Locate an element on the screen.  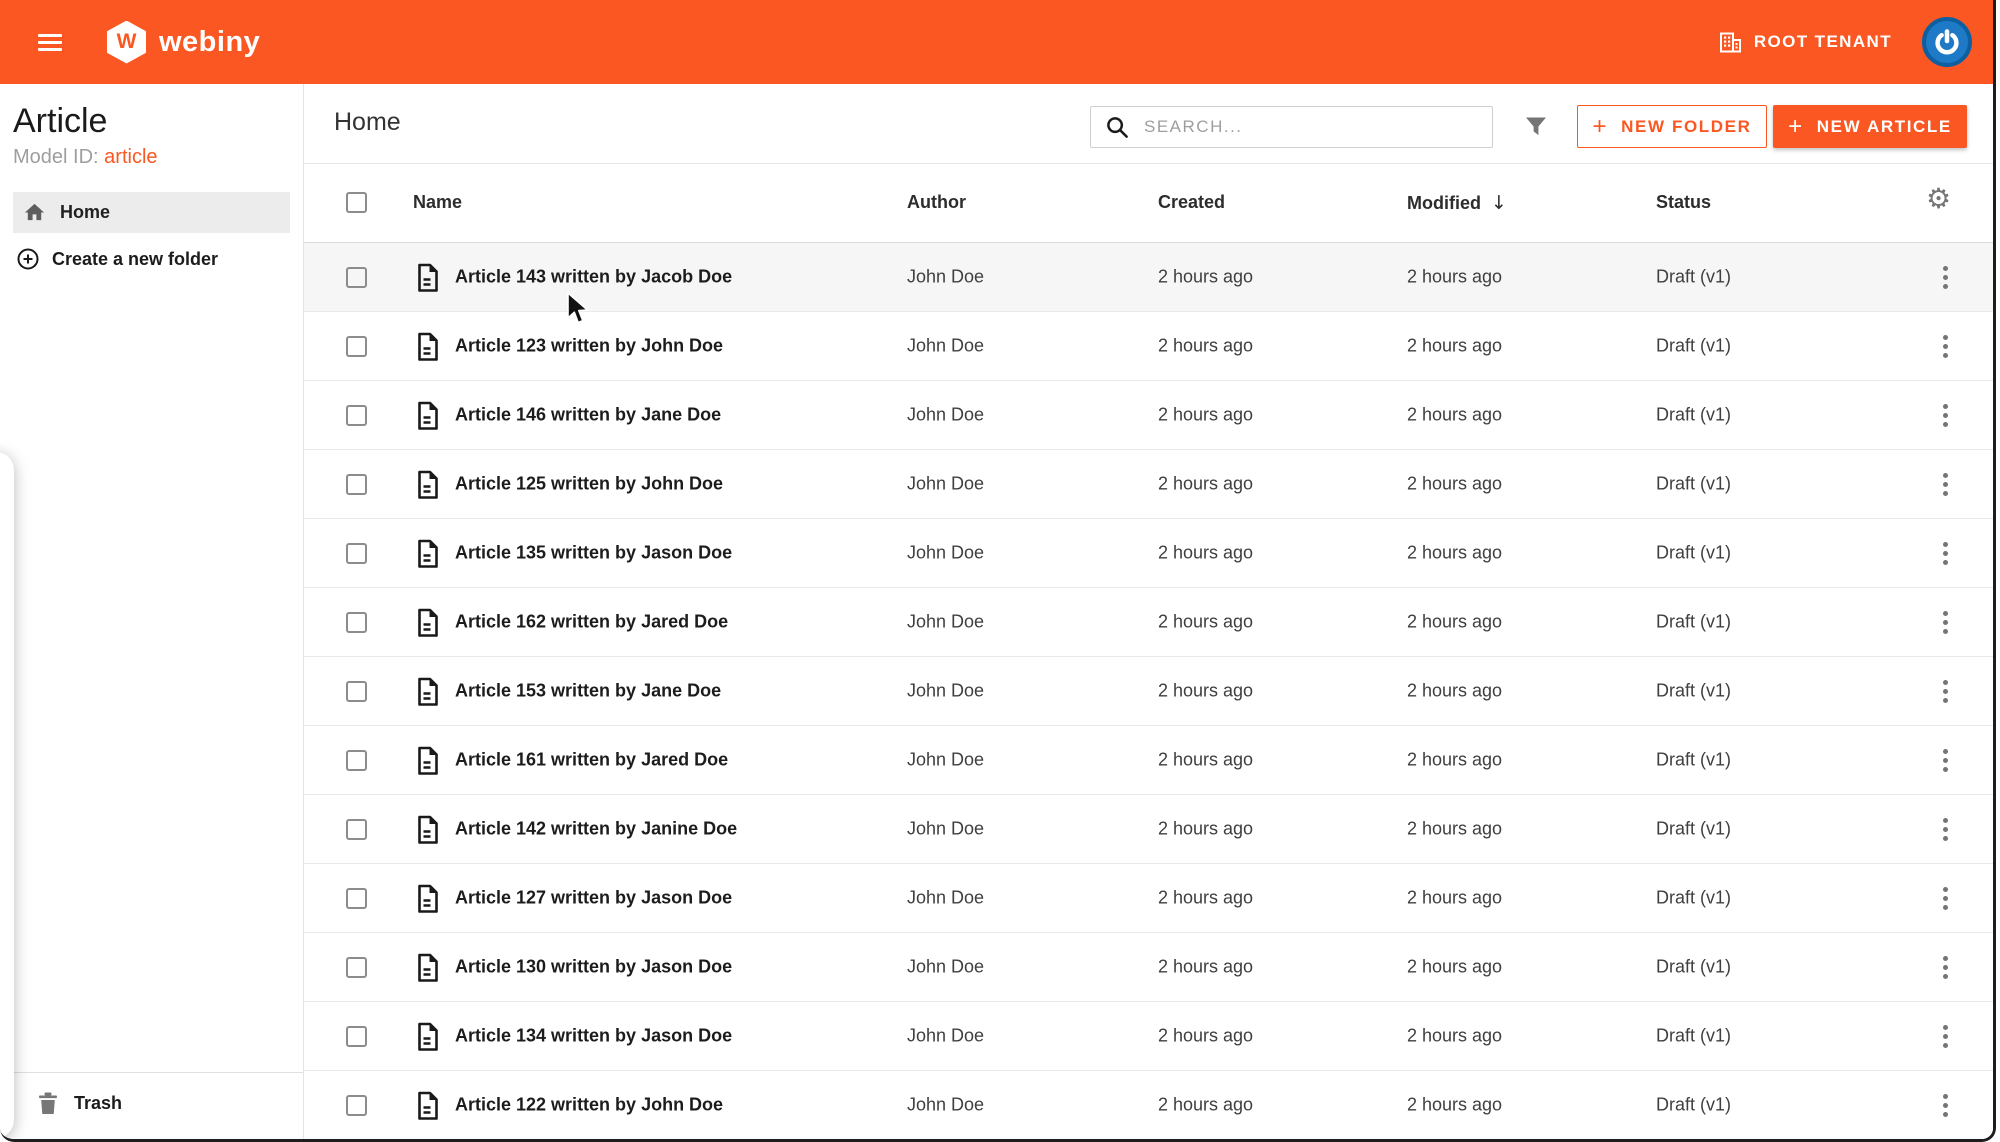
breadcrumb: Home is located at coordinates (367, 122).